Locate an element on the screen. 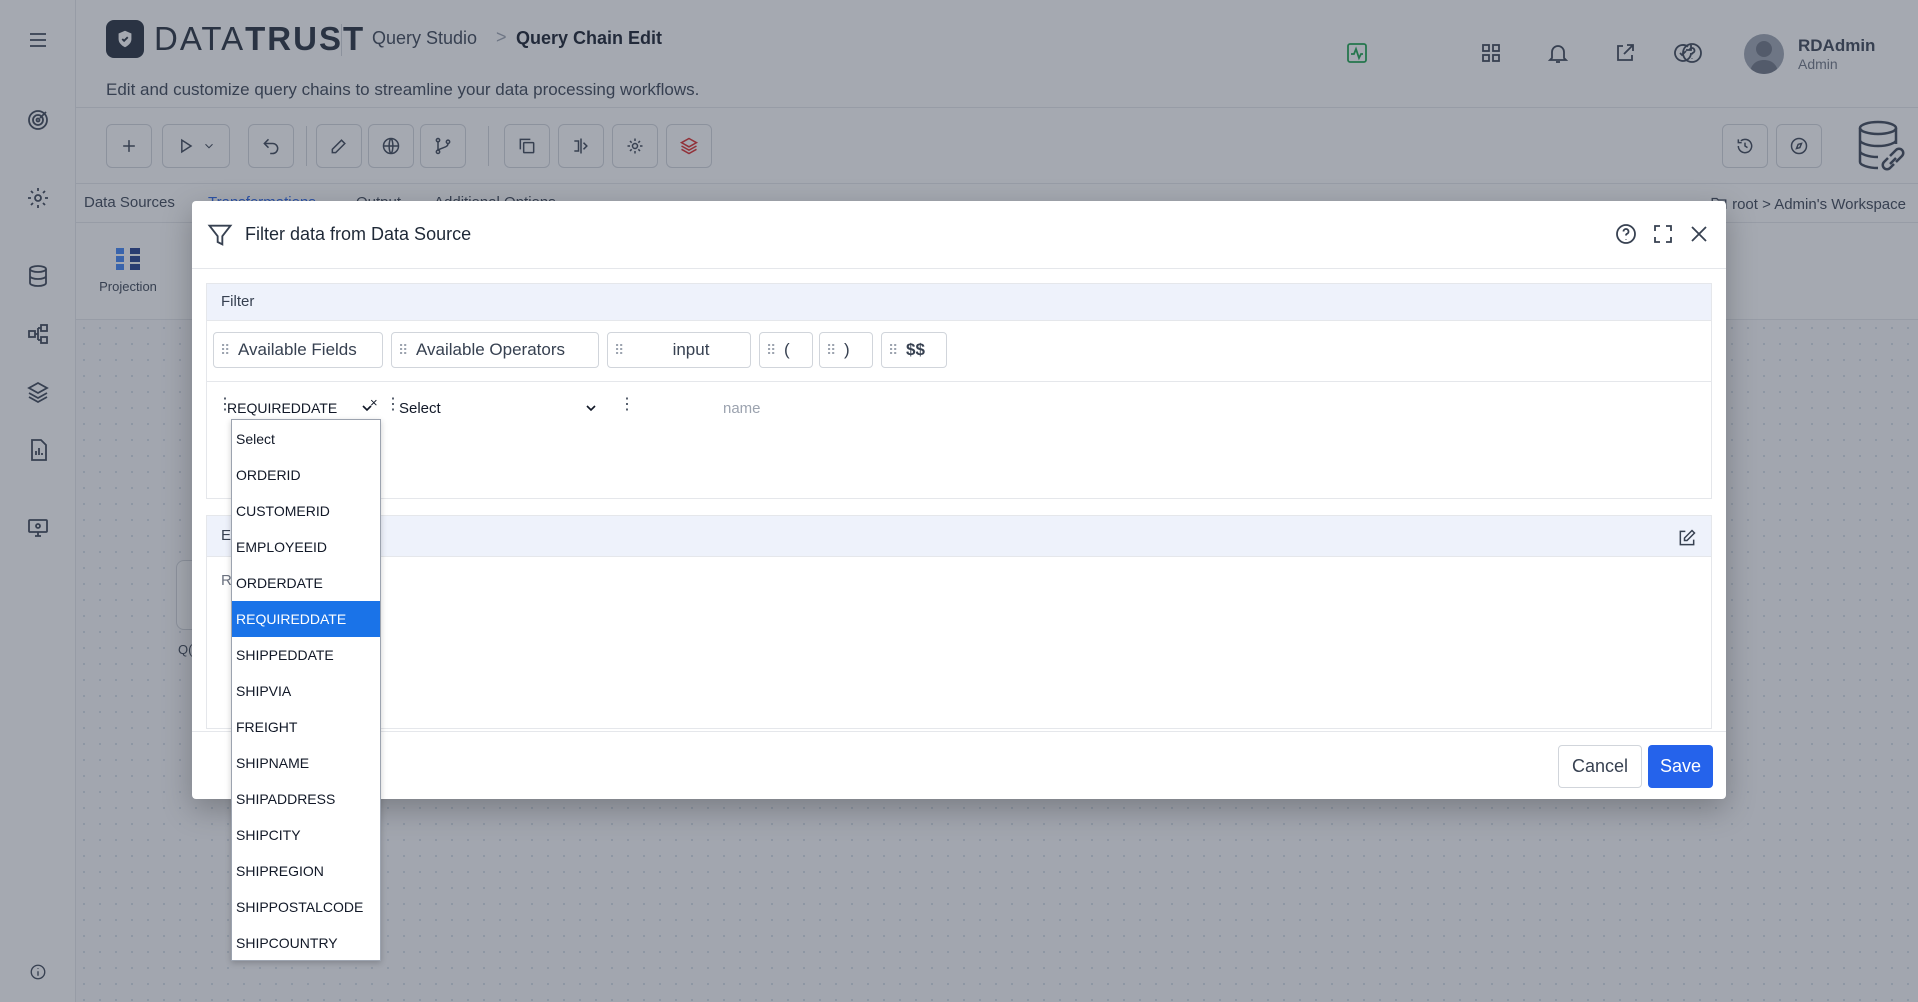 This screenshot has height=1002, width=1918. chip-label: ) is located at coordinates (847, 349).